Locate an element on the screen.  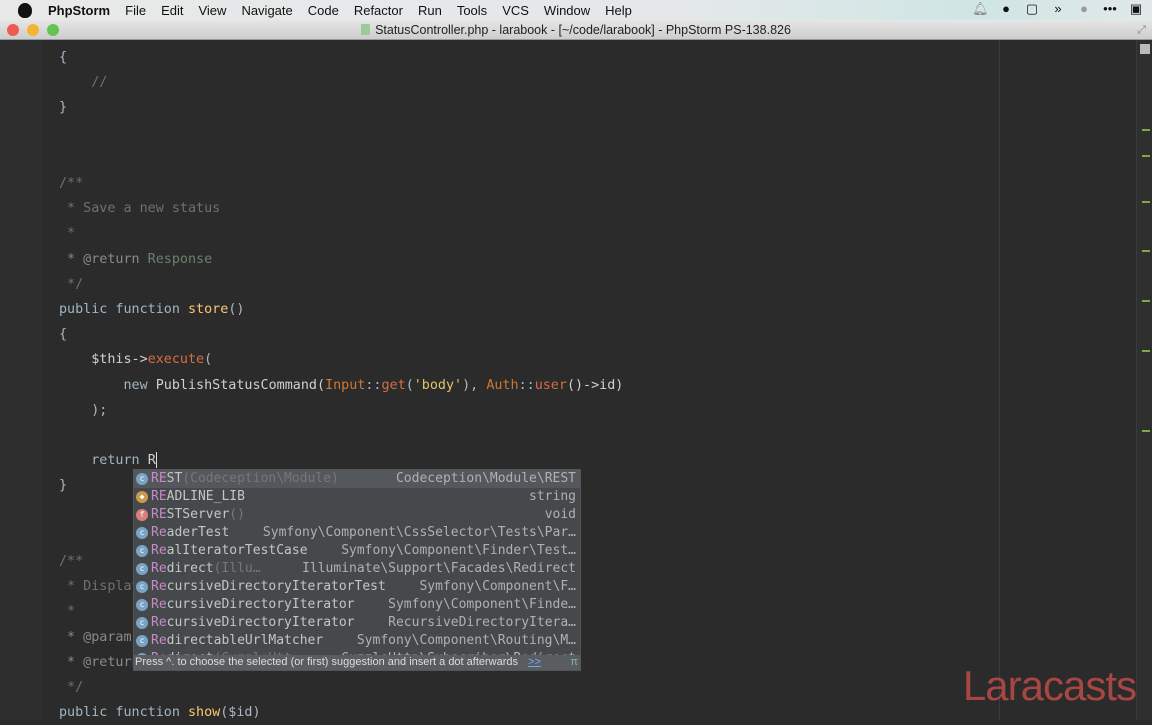
menu-run: Run is located at coordinates (430, 10).